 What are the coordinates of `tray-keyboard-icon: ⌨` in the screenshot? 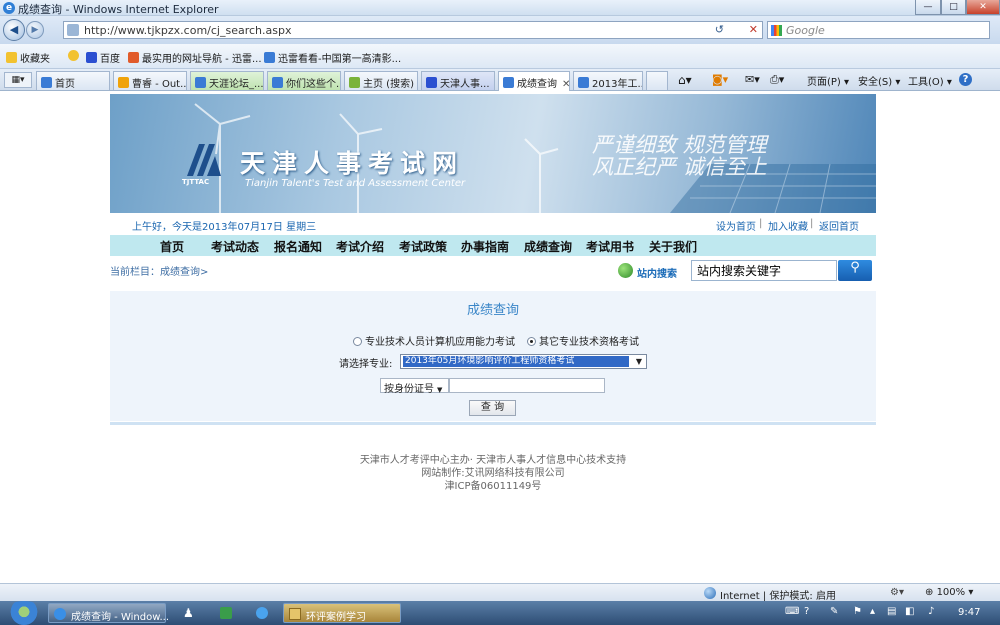 It's located at (792, 611).